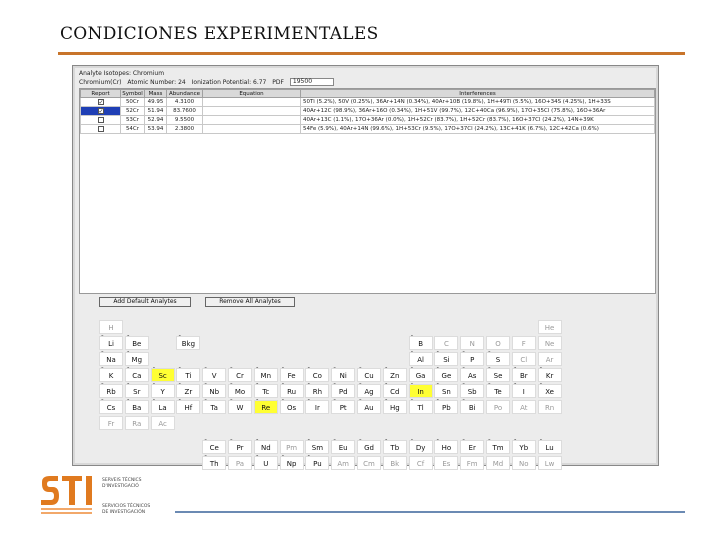  Describe the element at coordinates (549, 407) in the screenshot. I see `element-rn: Rn` at that location.